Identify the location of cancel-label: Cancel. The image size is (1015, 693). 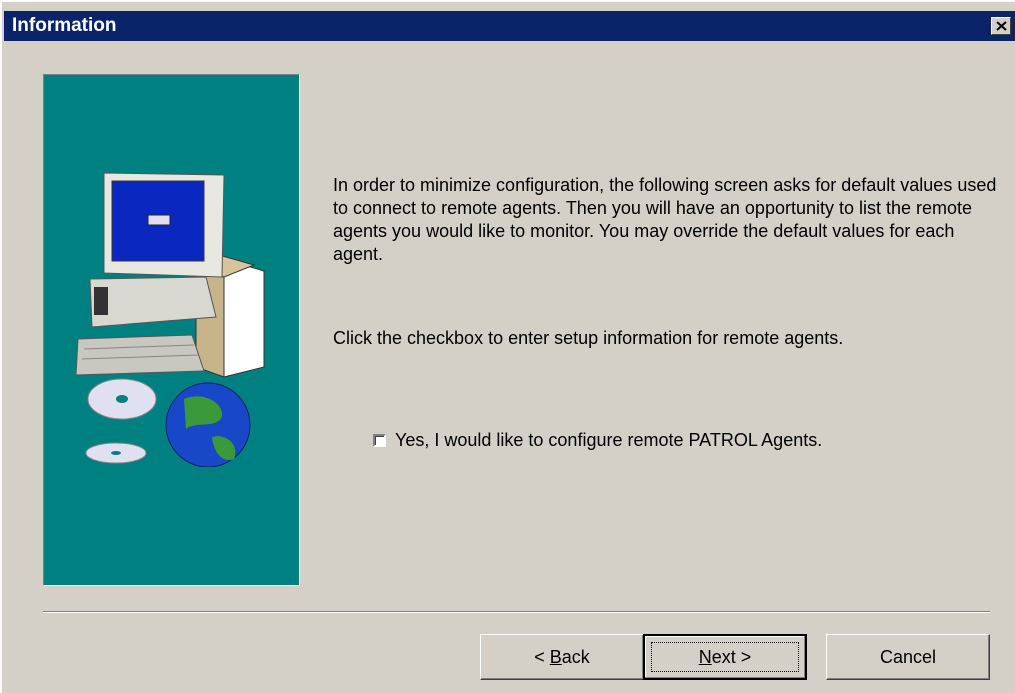
(908, 656).